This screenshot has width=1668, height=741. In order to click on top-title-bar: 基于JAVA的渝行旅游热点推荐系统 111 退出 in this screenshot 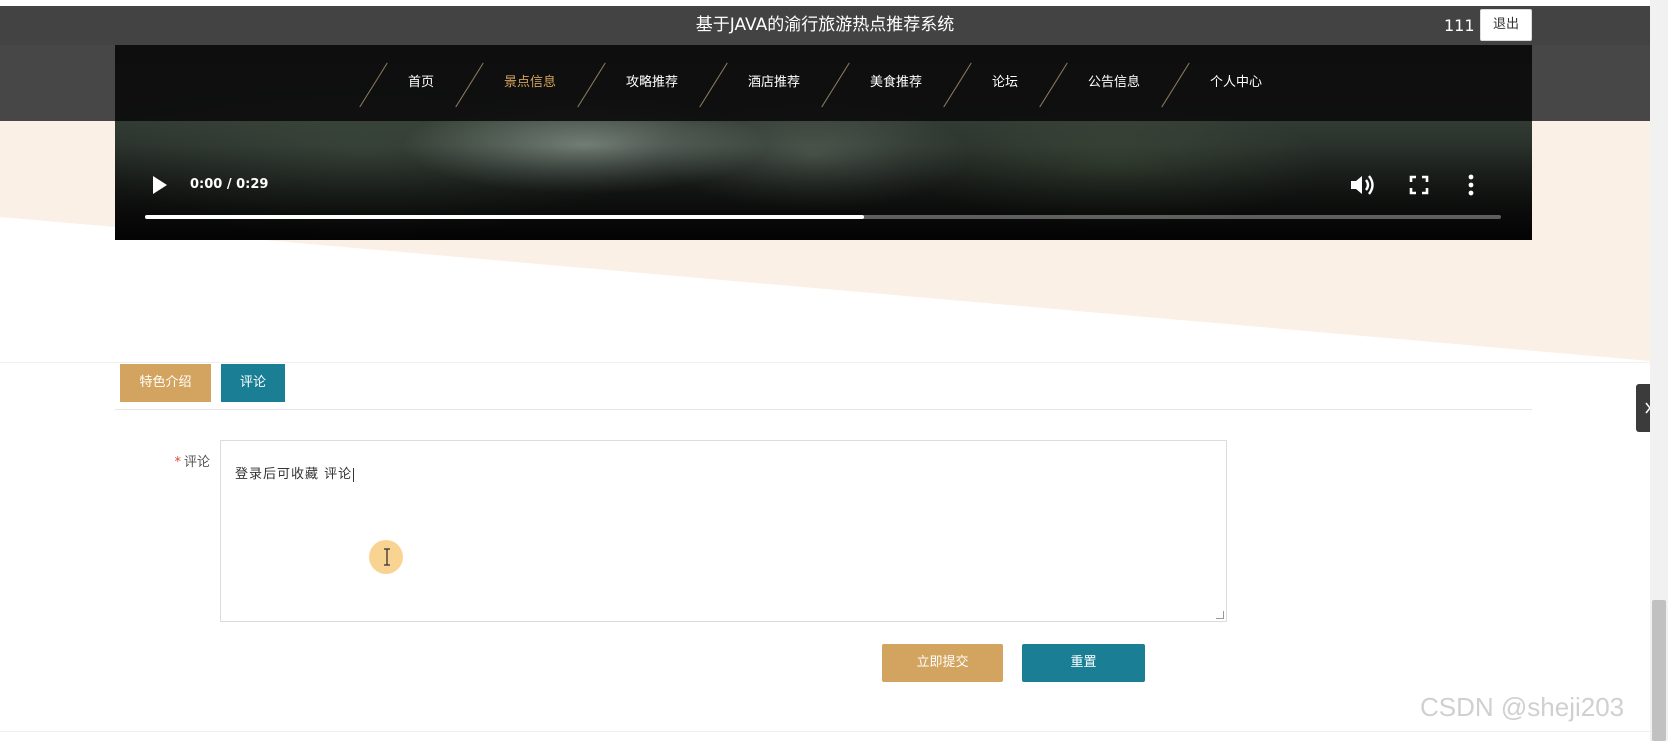, I will do `click(825, 25)`.